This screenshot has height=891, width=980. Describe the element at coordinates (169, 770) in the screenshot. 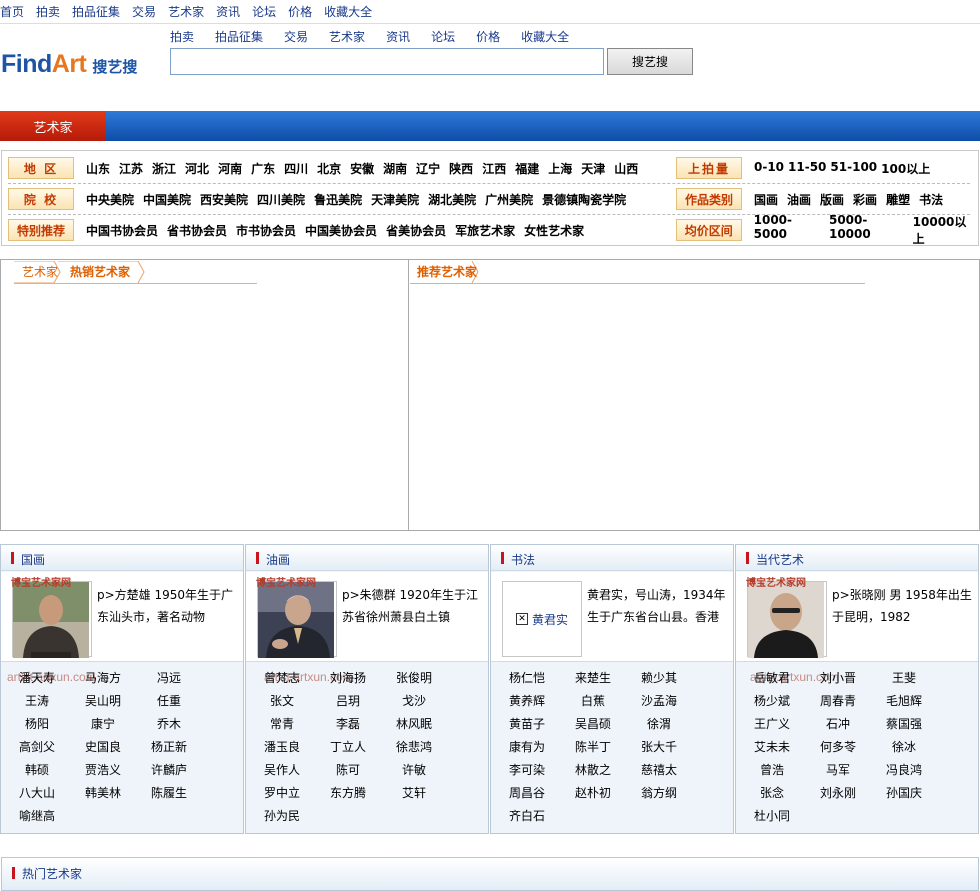

I see `artist-name-link: 许麟庐` at that location.